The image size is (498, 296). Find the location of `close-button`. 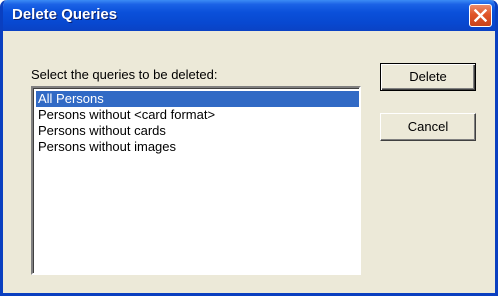

close-button is located at coordinates (480, 15).